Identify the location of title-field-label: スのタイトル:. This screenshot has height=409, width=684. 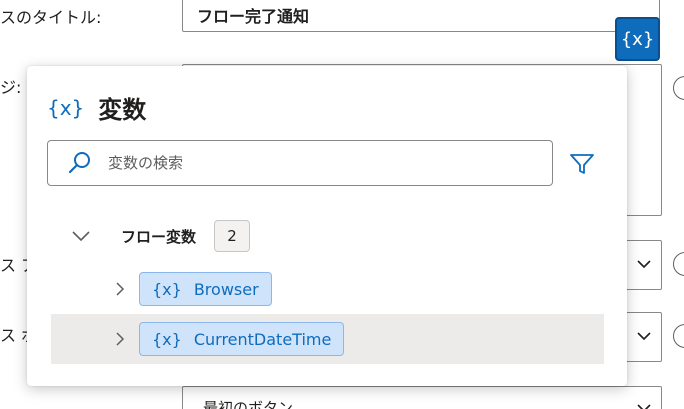
(51, 17).